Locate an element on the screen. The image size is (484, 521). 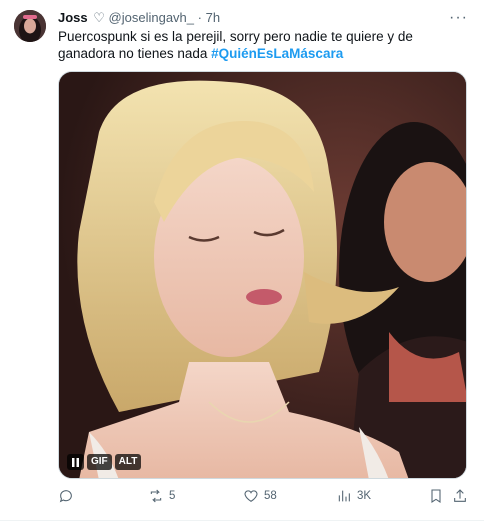
more-options-icon: ··· is located at coordinates (458, 18).